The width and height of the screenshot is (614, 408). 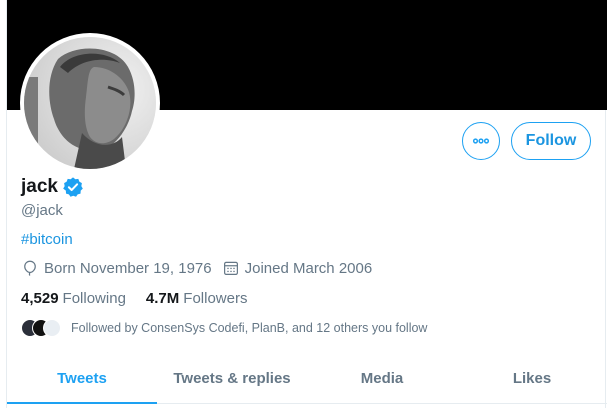 I want to click on join-date: Joined March 2006, so click(x=297, y=268).